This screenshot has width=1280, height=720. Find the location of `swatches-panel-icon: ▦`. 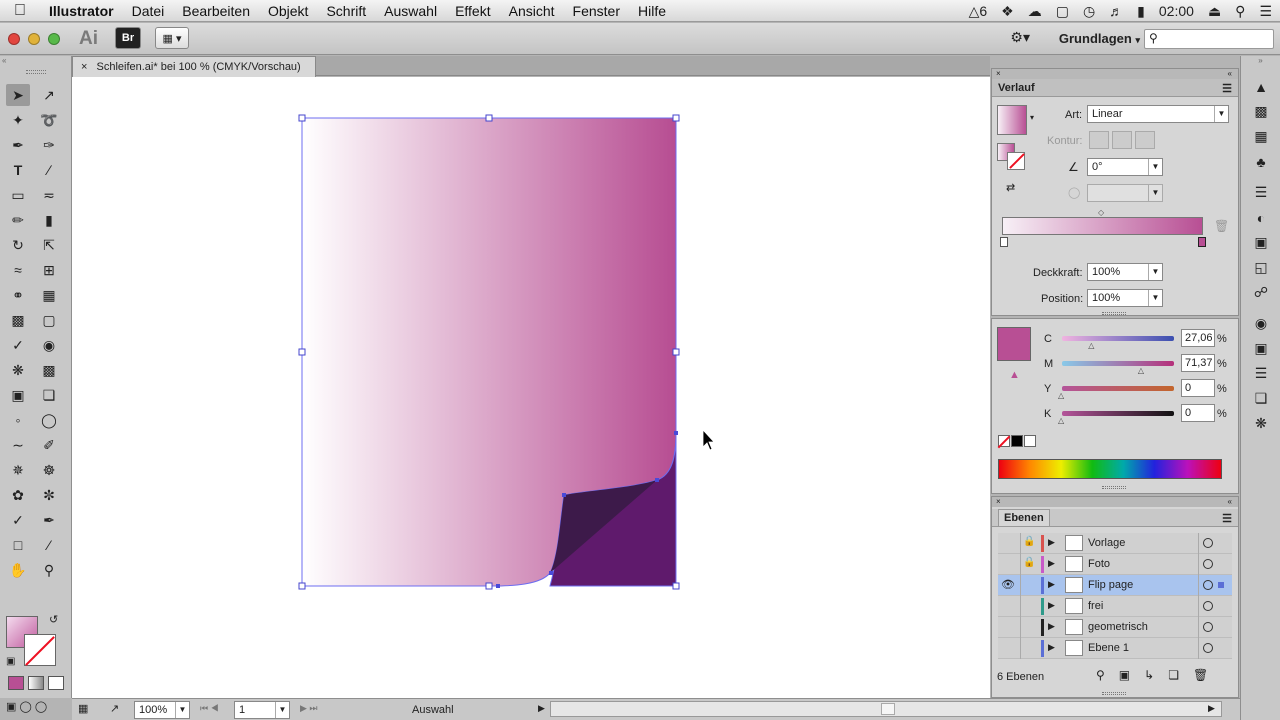

swatches-panel-icon: ▦ is located at coordinates (1260, 136).